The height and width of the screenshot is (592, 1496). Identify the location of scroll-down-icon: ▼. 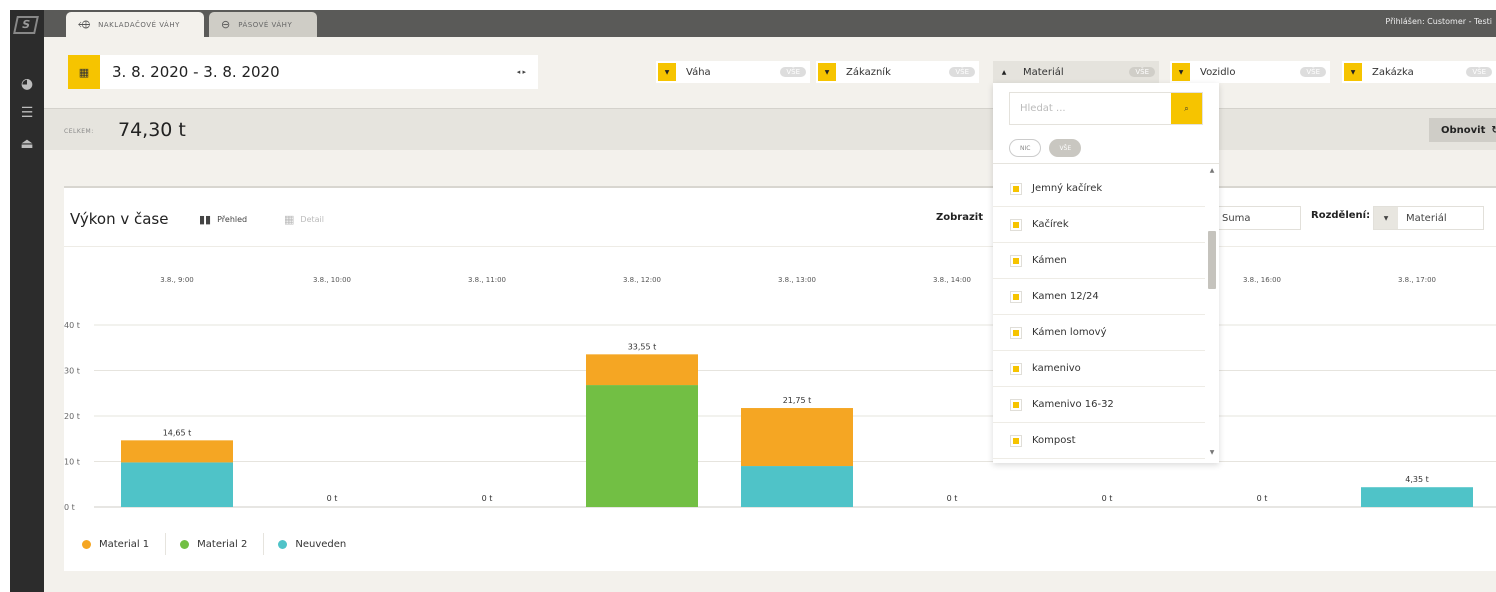
(1212, 452).